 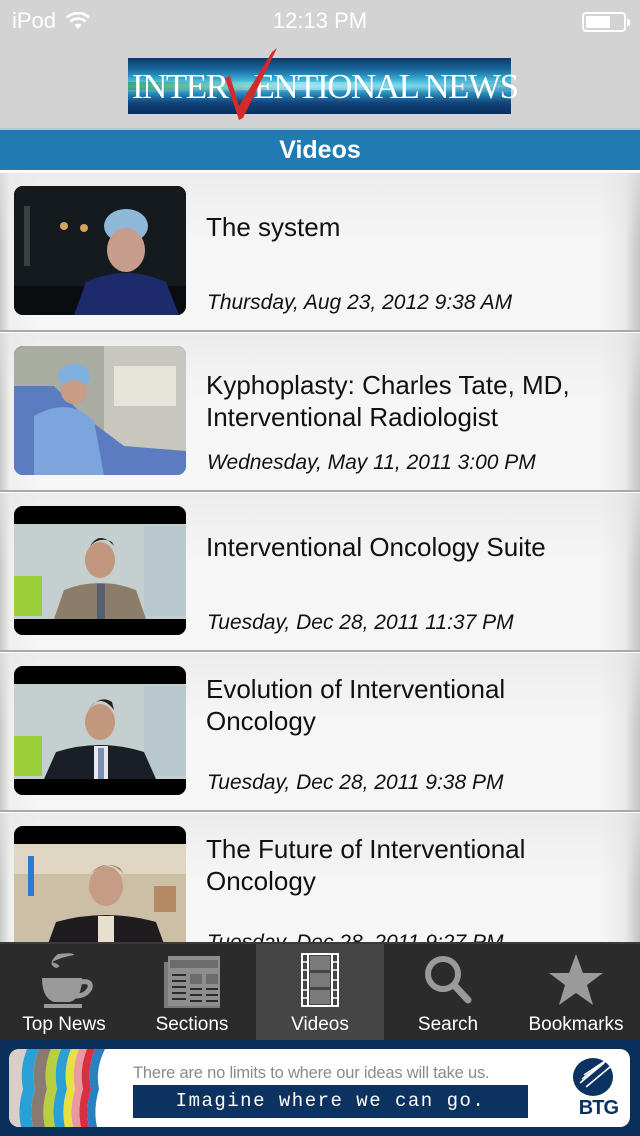 I want to click on thumbnail-man-in-office, so click(x=100, y=570).